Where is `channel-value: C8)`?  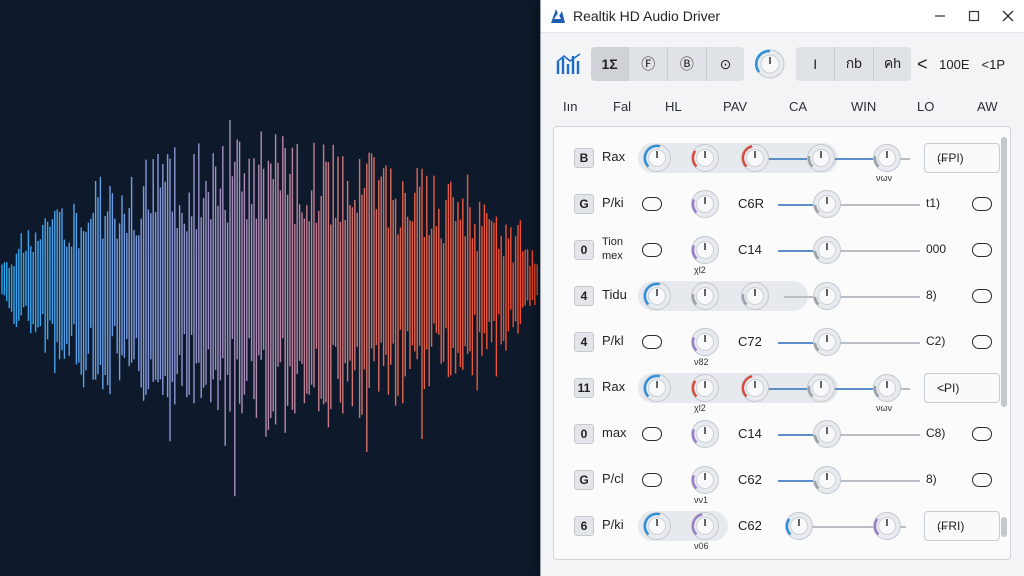
channel-value: C8) is located at coordinates (936, 433).